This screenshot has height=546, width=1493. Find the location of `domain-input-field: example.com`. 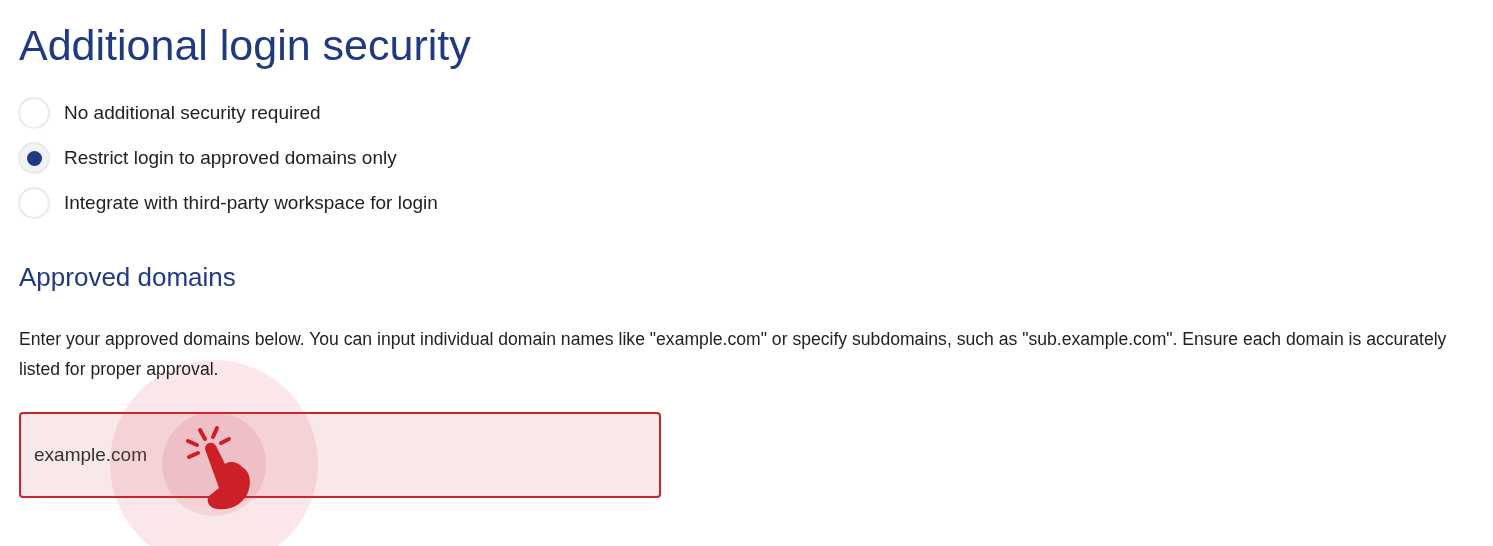

domain-input-field: example.com is located at coordinates (340, 455).